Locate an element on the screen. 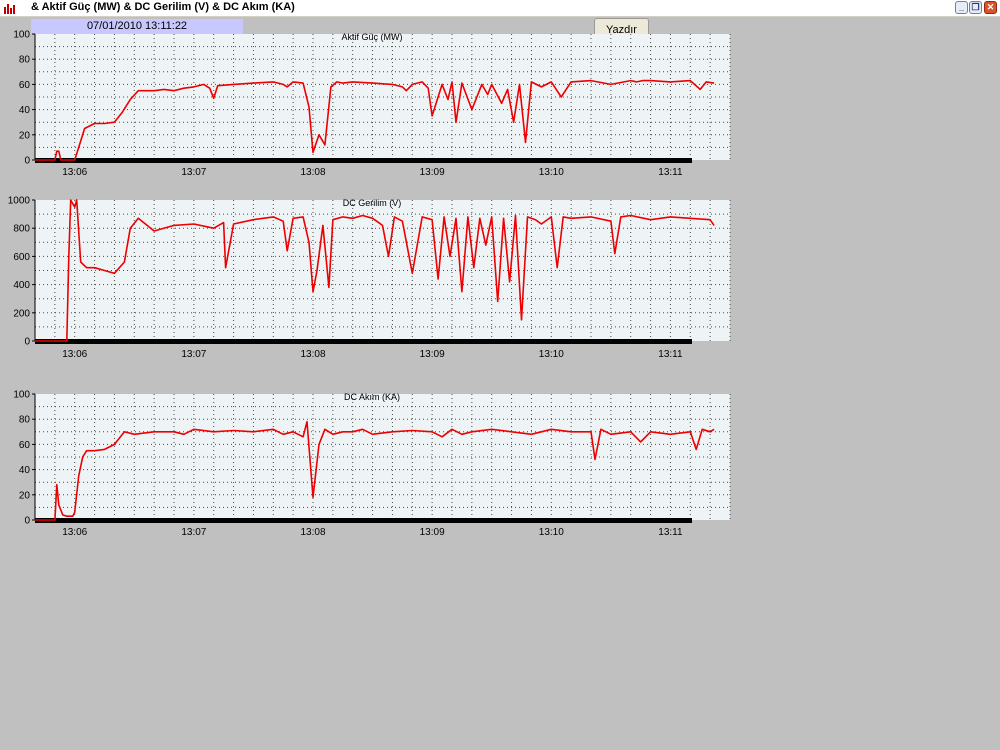 The image size is (1000, 750). y-tick-label: 800 is located at coordinates (21, 229).